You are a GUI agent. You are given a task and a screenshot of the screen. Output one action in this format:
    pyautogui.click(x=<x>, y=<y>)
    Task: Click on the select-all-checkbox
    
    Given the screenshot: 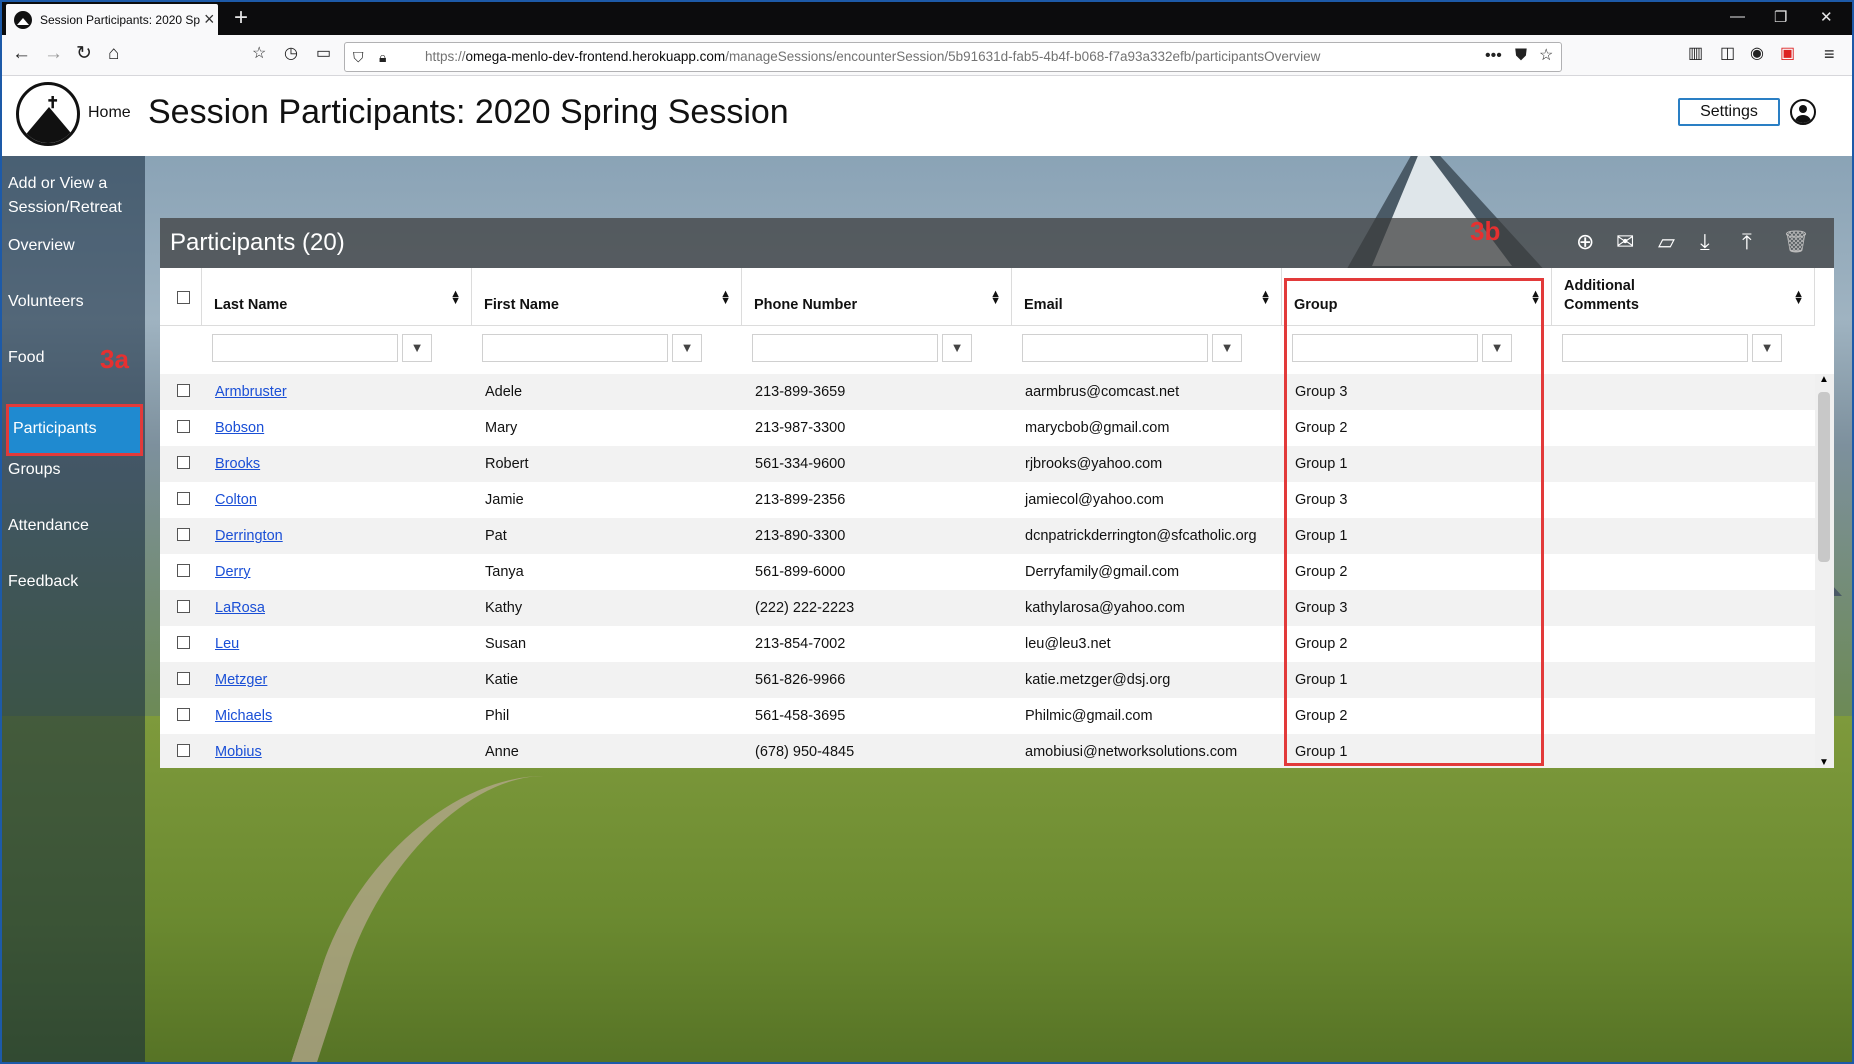 What is the action you would take?
    pyautogui.click(x=183, y=297)
    